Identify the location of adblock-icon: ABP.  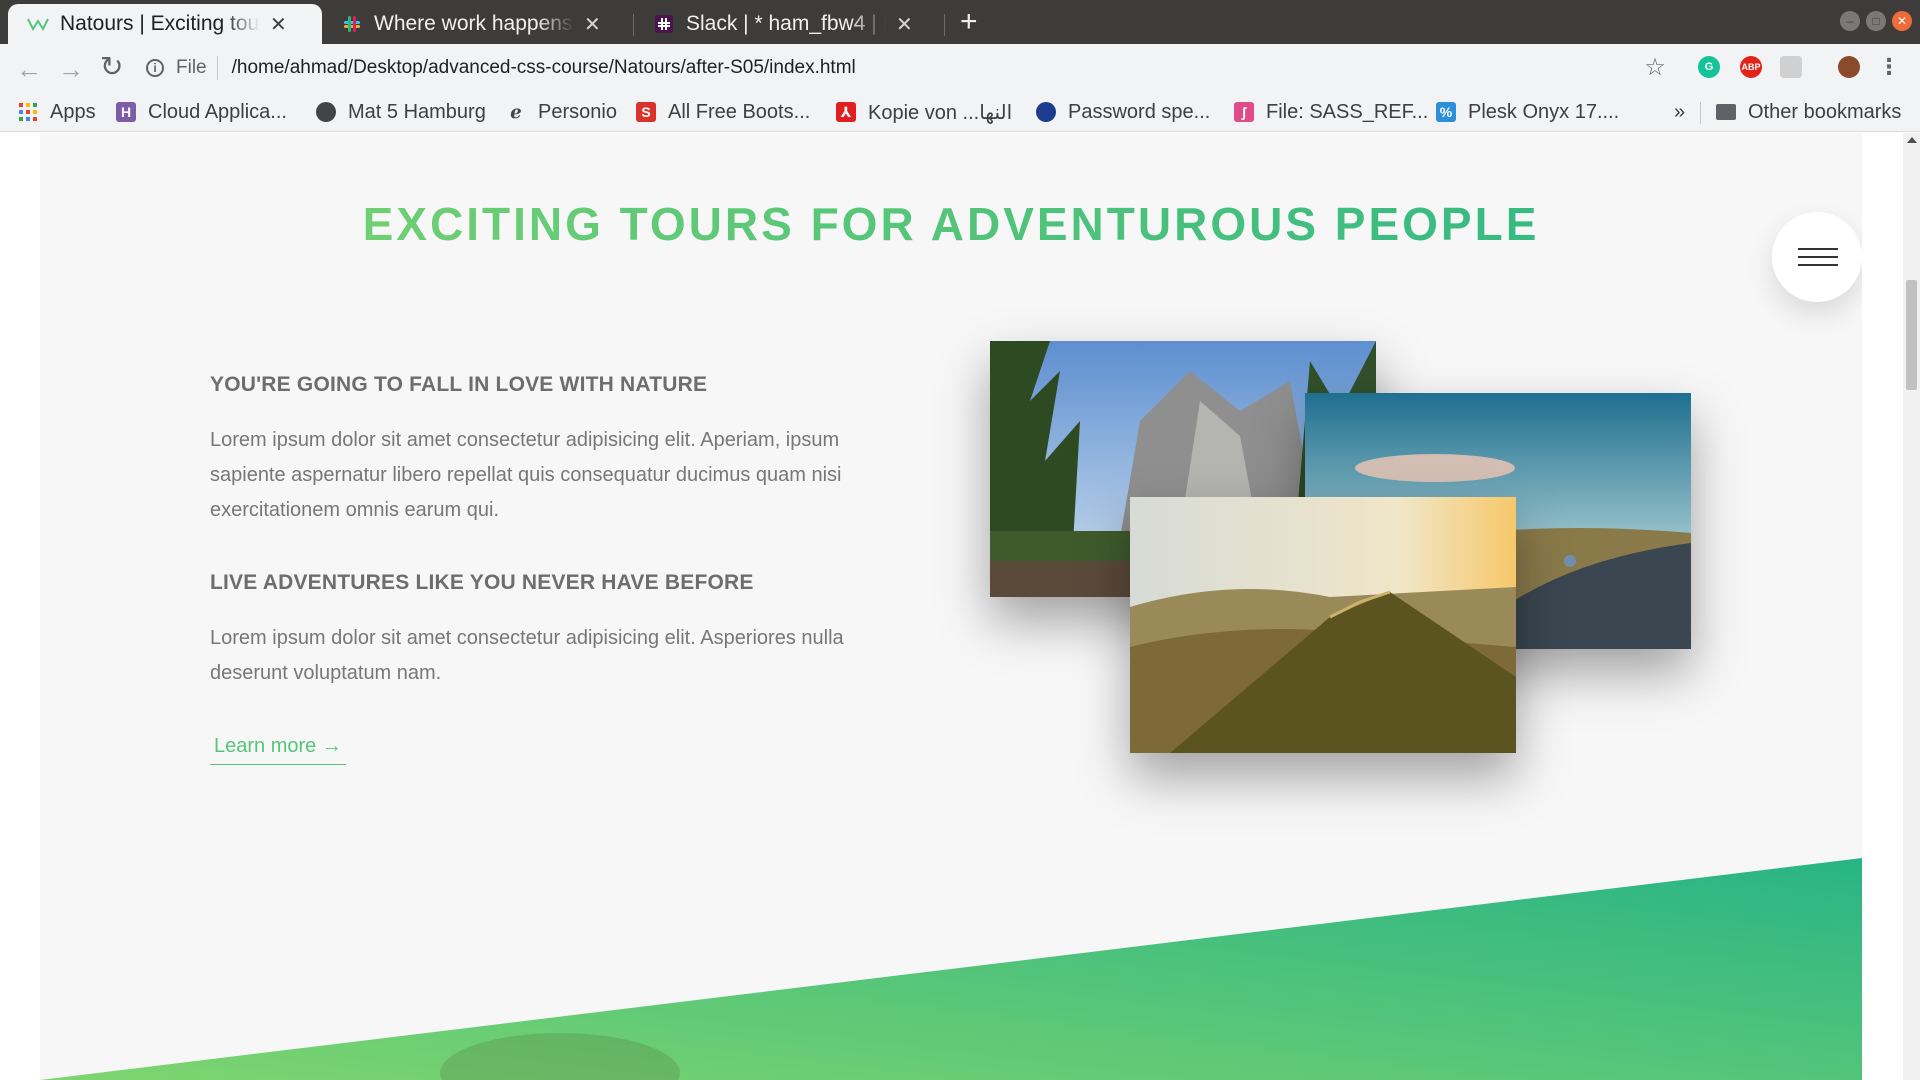
(1751, 67).